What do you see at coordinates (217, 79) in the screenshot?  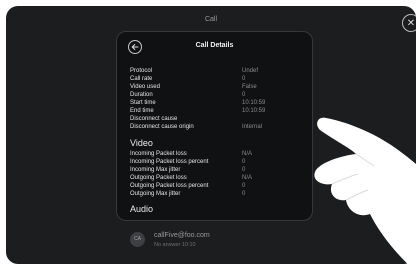 I see `stat-row-call-rate: Call rate 0` at bounding box center [217, 79].